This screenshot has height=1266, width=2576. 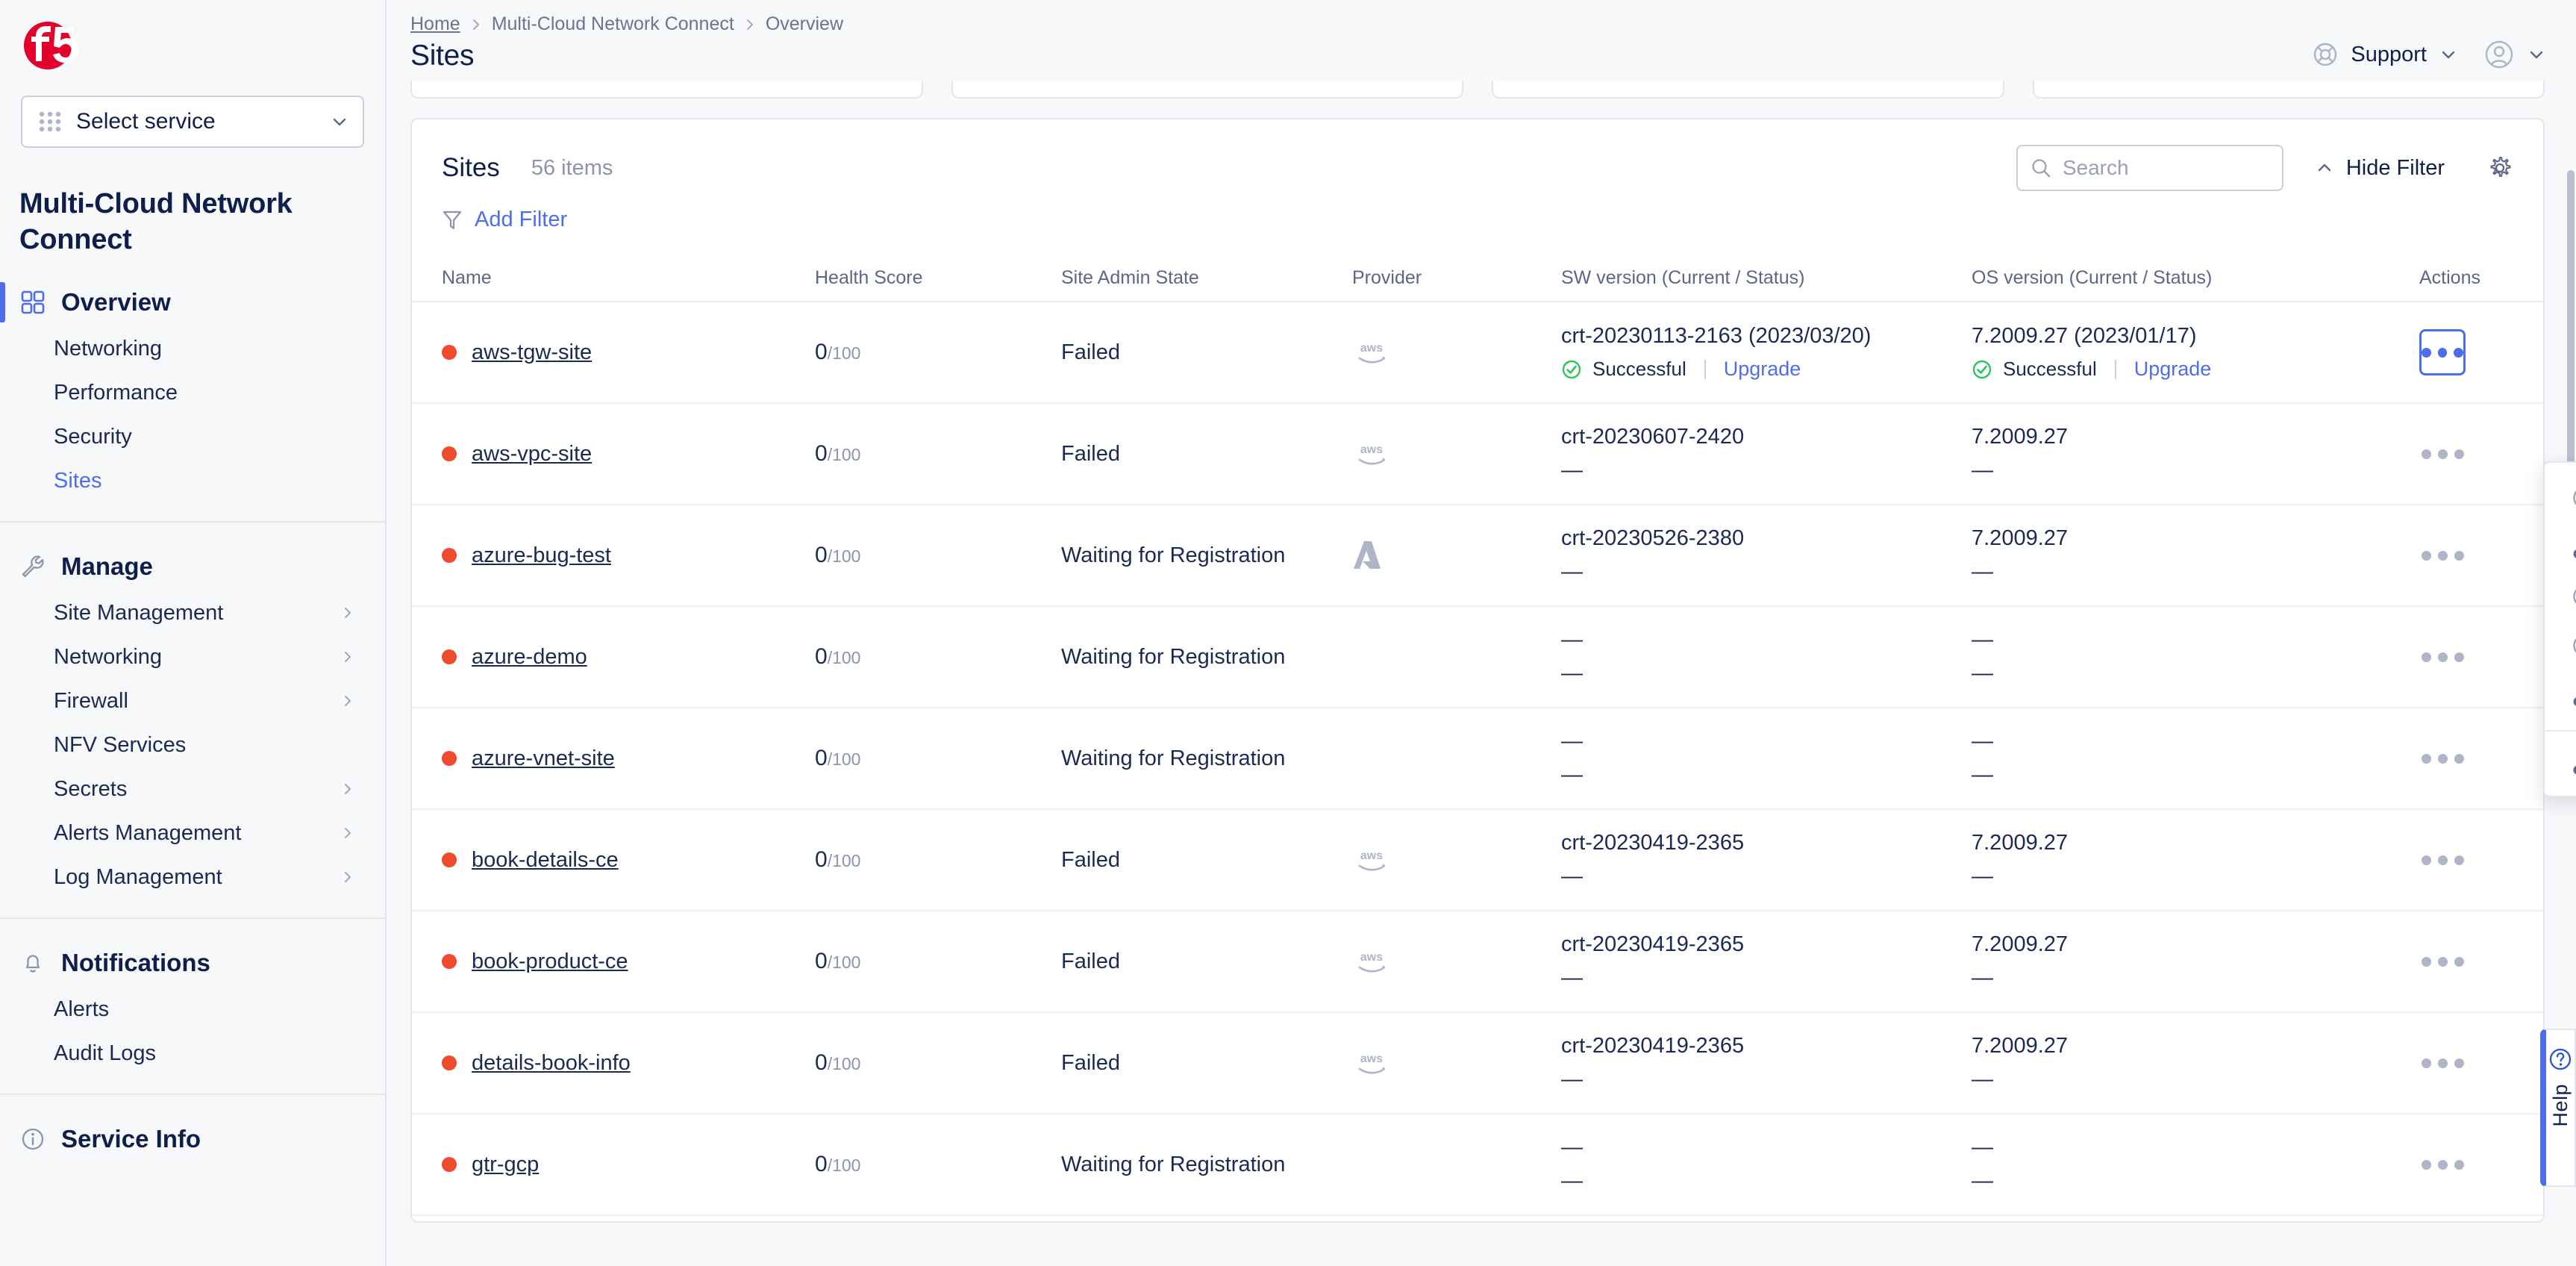 I want to click on menu-item-sw upgrade: SW Upgrade, so click(x=2560, y=596).